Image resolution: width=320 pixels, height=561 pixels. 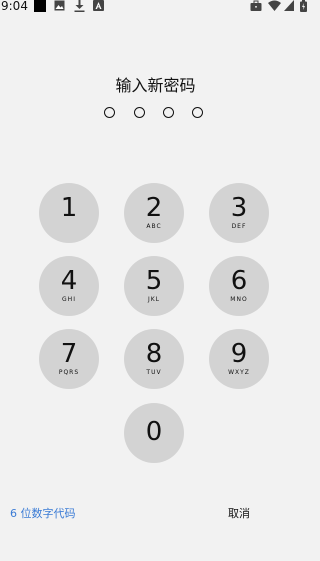 I want to click on key-digit: 5, so click(x=154, y=281).